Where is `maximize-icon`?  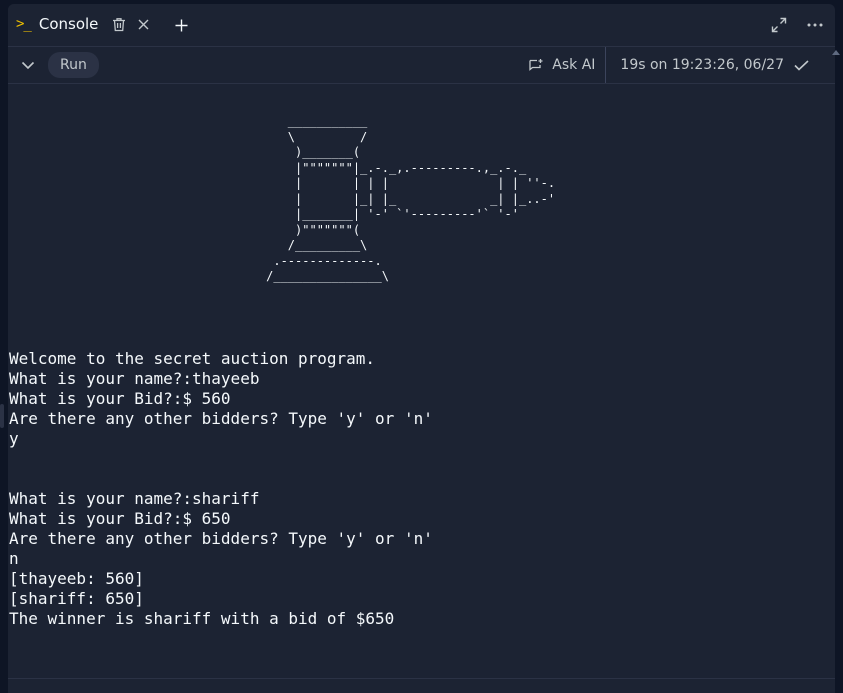 maximize-icon is located at coordinates (779, 25).